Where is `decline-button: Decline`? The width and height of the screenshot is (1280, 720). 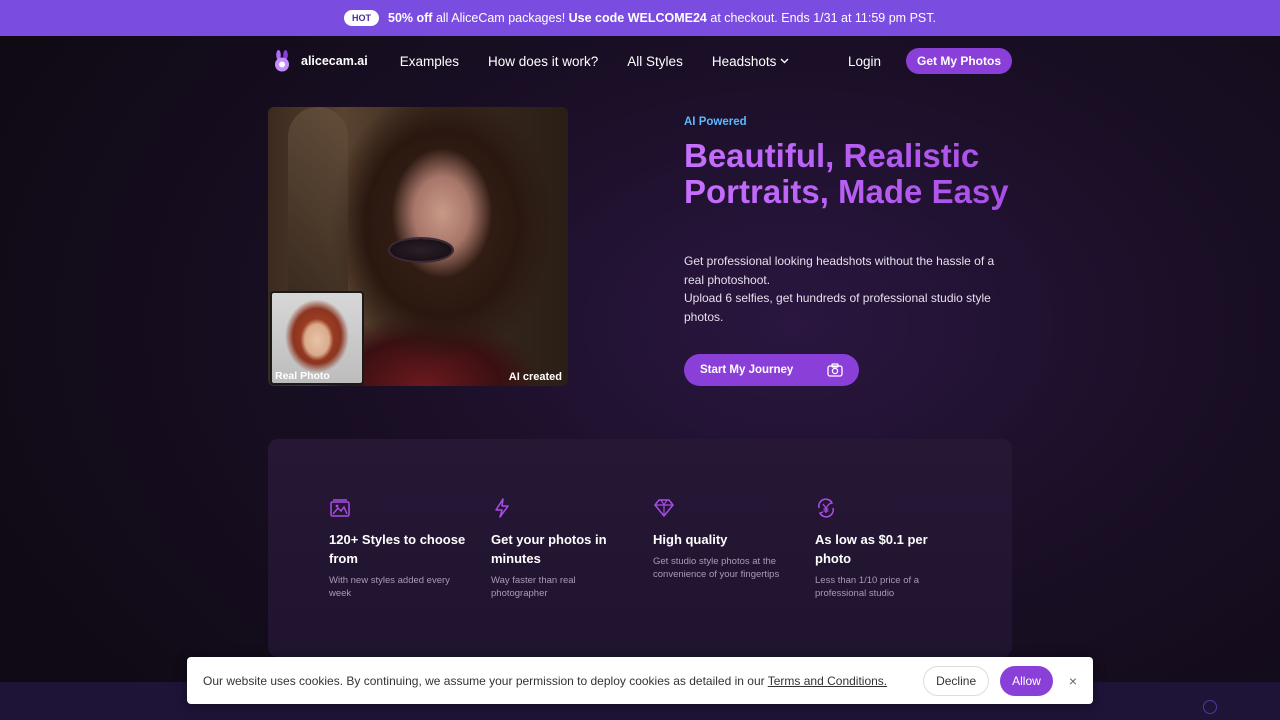
decline-button: Decline is located at coordinates (956, 680).